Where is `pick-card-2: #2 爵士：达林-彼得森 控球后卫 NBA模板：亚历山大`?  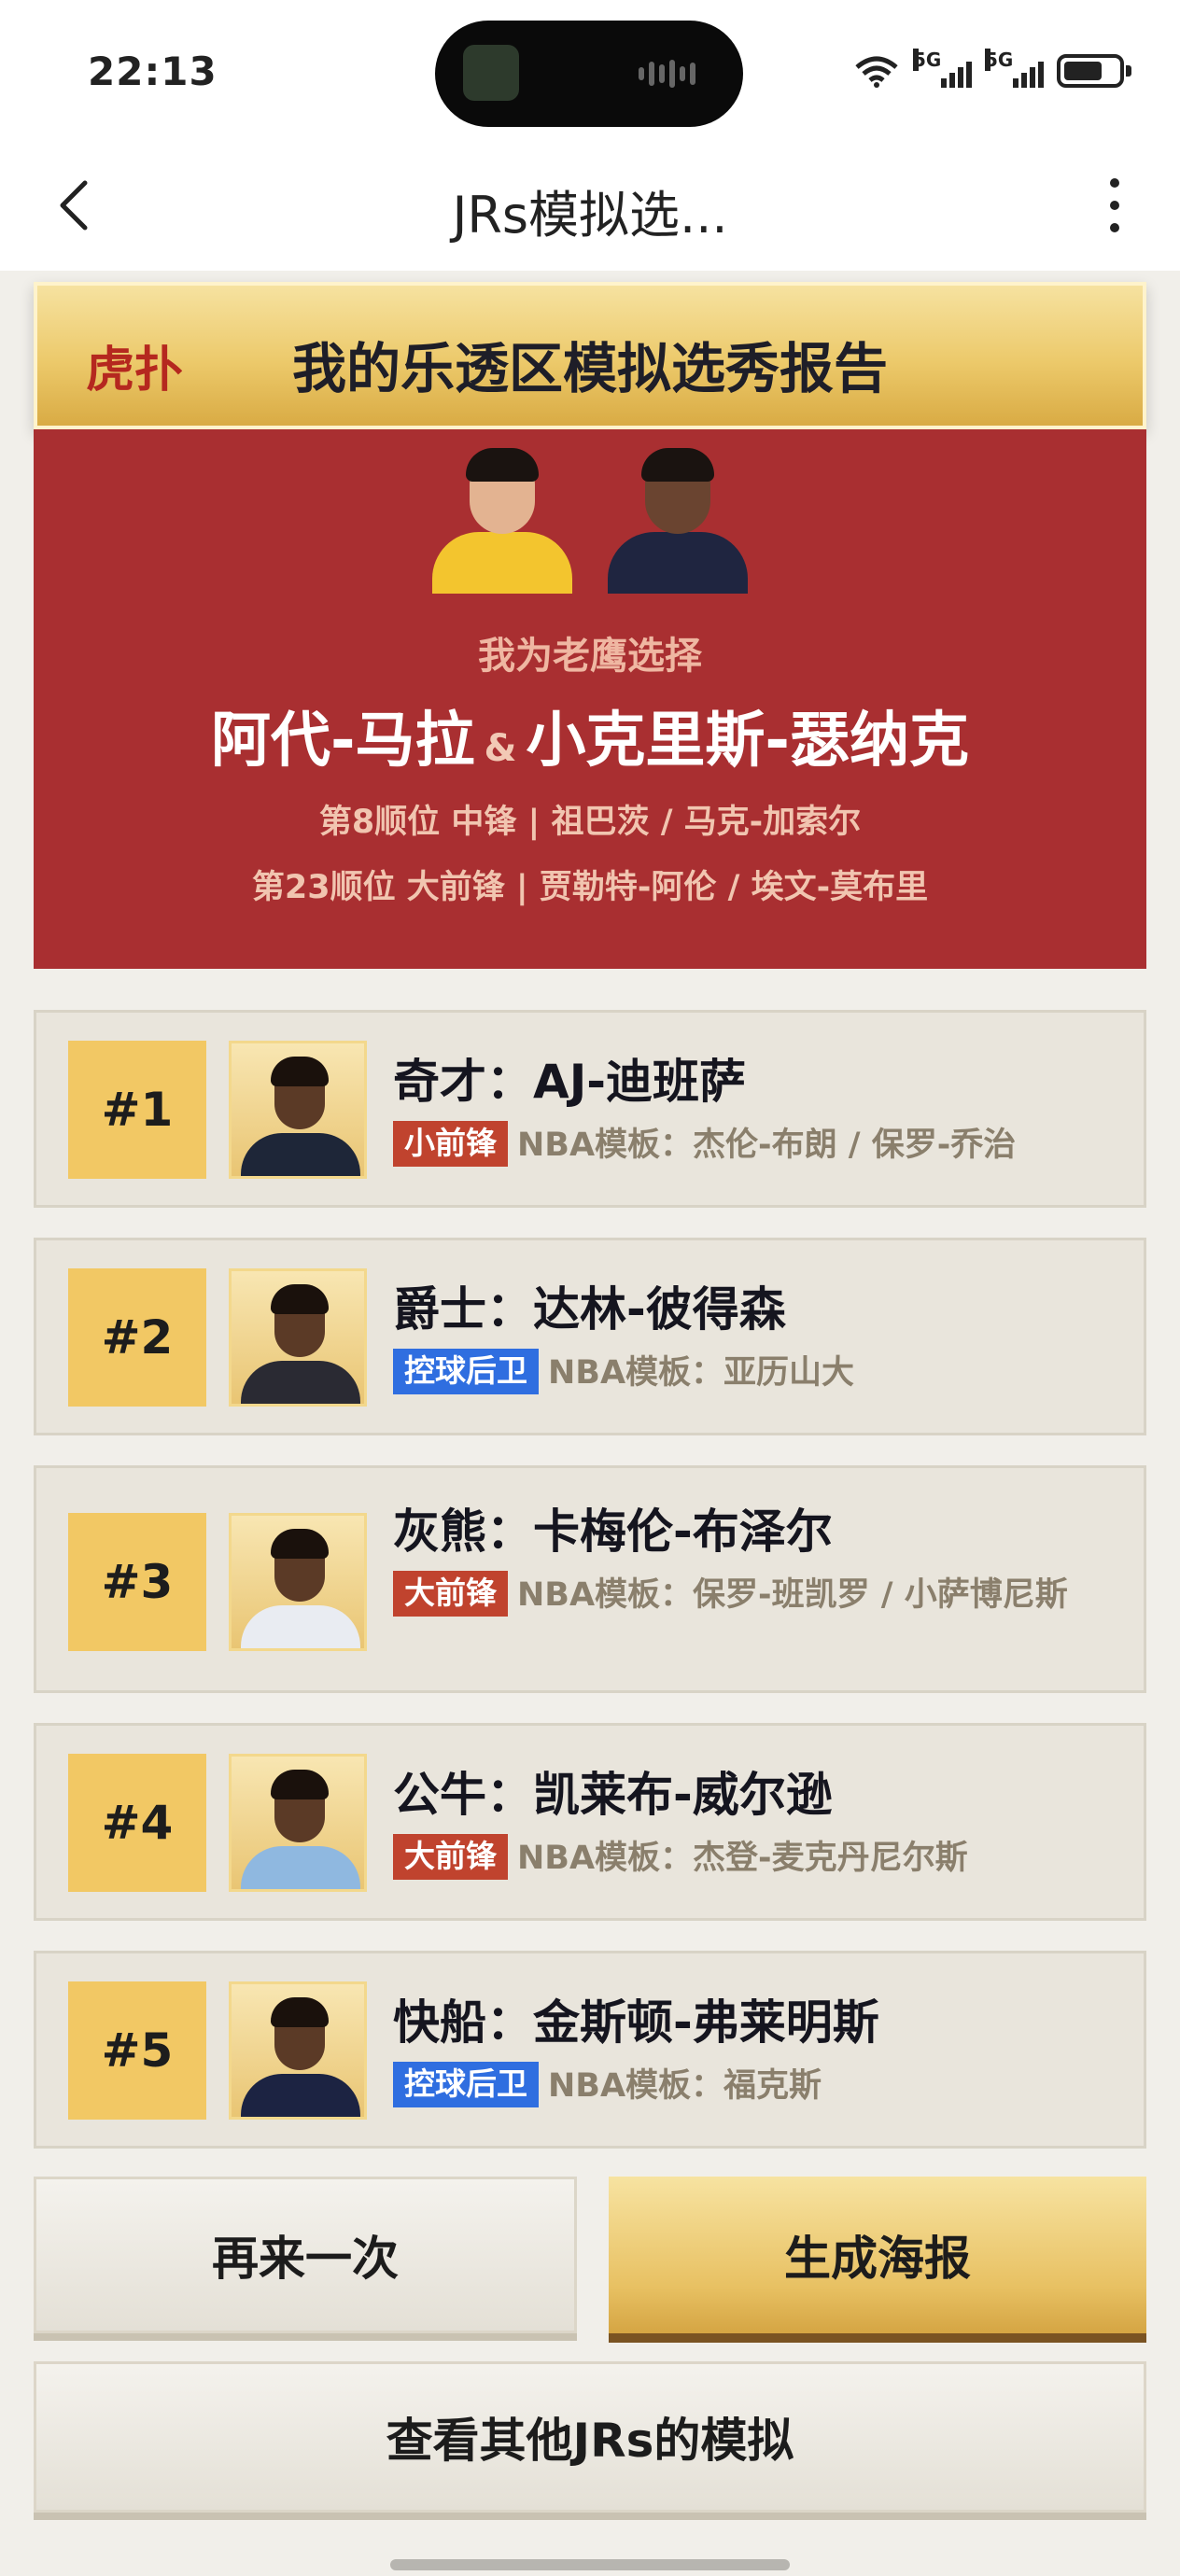
pick-card-2: #2 爵士：达林-彼得森 控球后卫 NBA模板：亚历山大 is located at coordinates (590, 1336).